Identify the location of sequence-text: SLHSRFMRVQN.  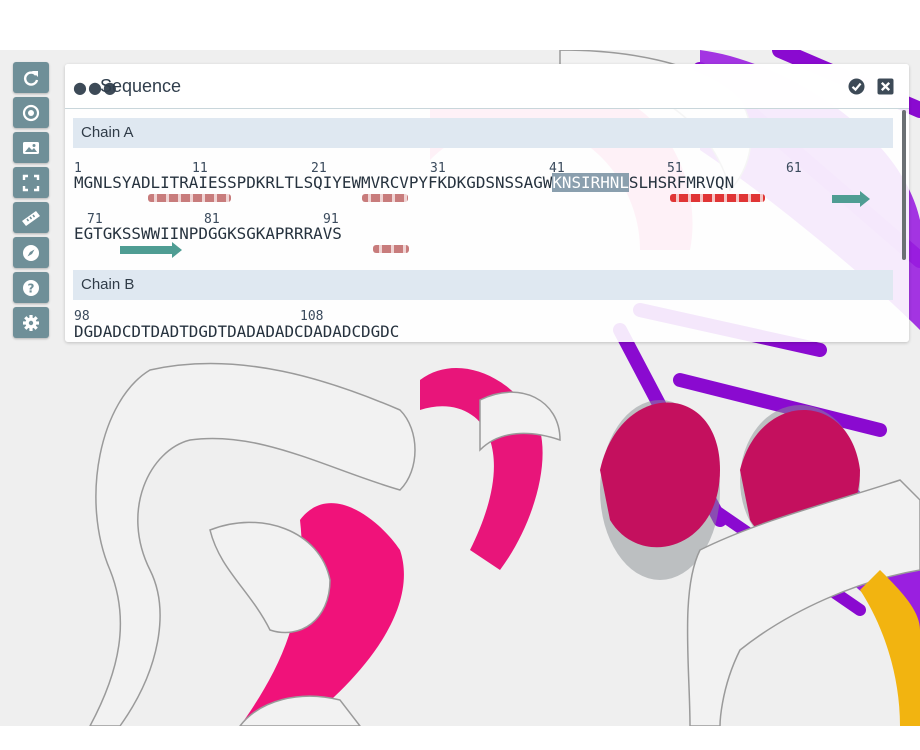
(681, 182).